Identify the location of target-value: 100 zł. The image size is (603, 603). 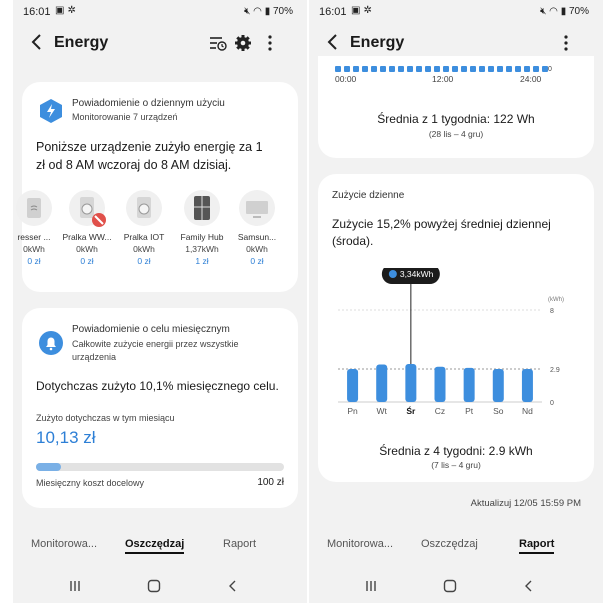
(270, 482).